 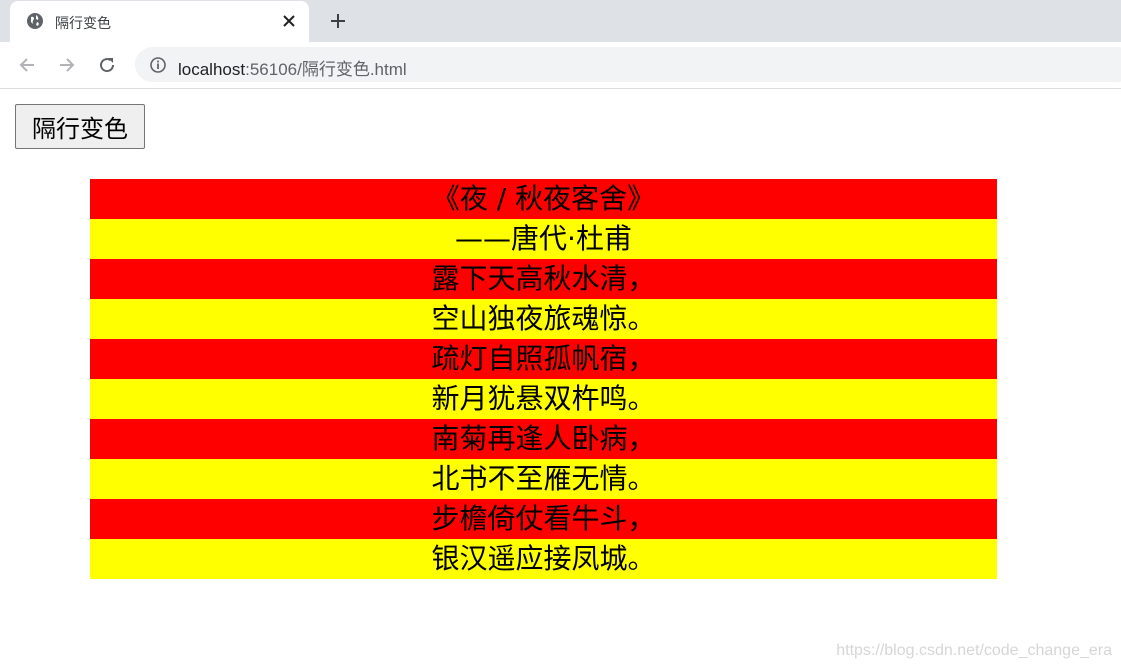 I want to click on alternate-row-color-button: 隔行变色, so click(x=80, y=126).